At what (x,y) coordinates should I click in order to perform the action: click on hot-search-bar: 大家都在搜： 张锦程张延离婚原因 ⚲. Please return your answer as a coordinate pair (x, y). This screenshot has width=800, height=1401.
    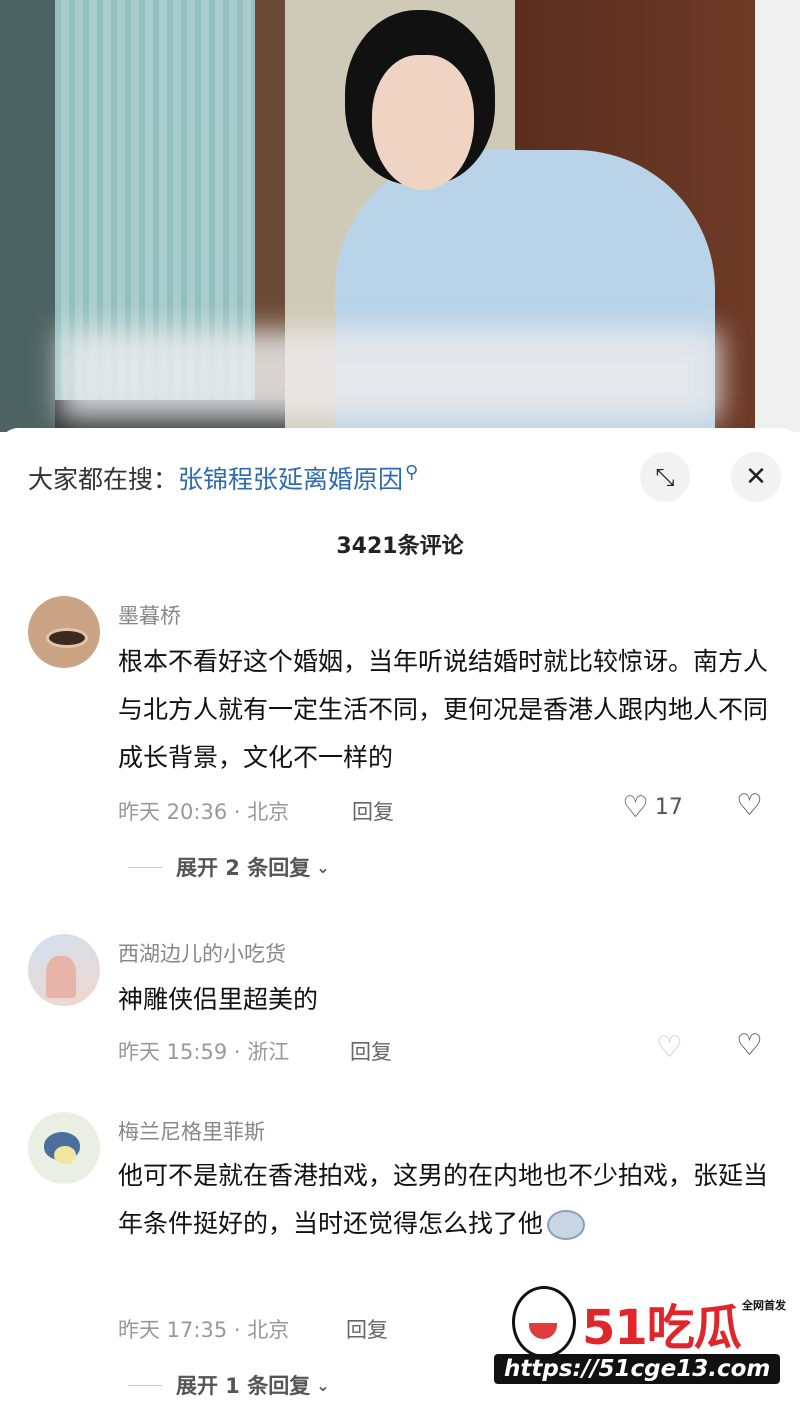
    Looking at the image, I should click on (223, 478).